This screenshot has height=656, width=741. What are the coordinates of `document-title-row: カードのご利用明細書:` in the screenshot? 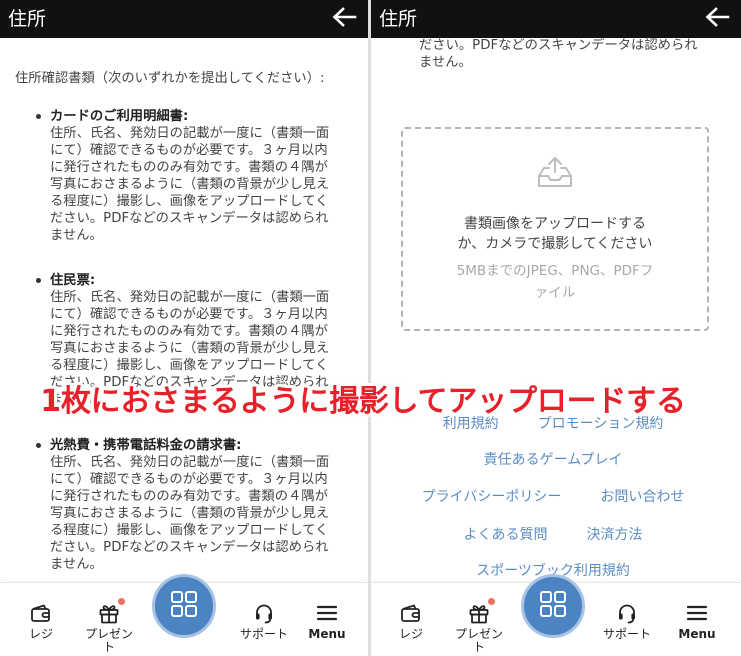 It's located at (184, 116).